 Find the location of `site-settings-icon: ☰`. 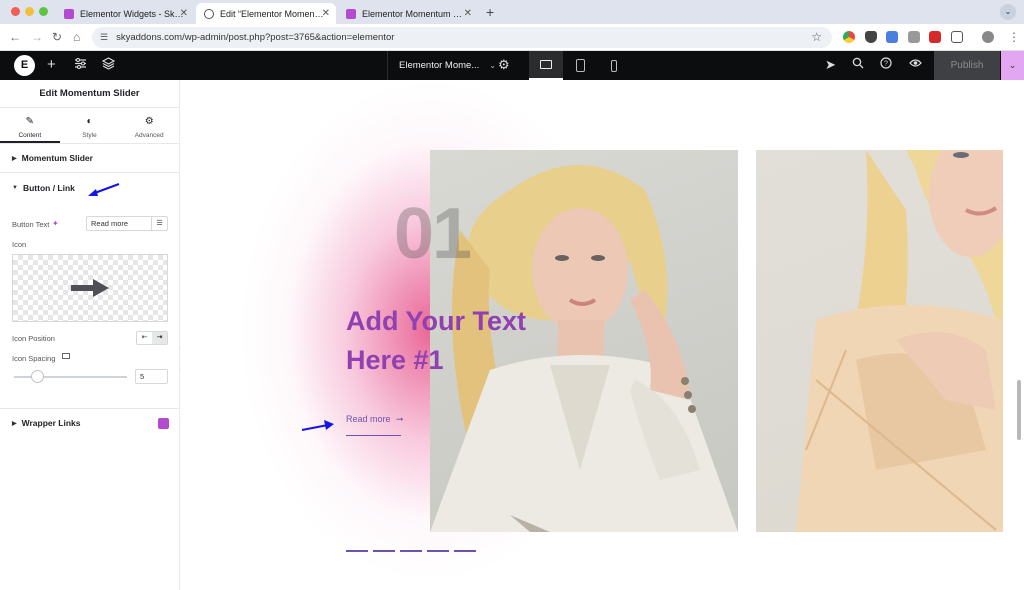

site-settings-icon: ☰ is located at coordinates (104, 37).